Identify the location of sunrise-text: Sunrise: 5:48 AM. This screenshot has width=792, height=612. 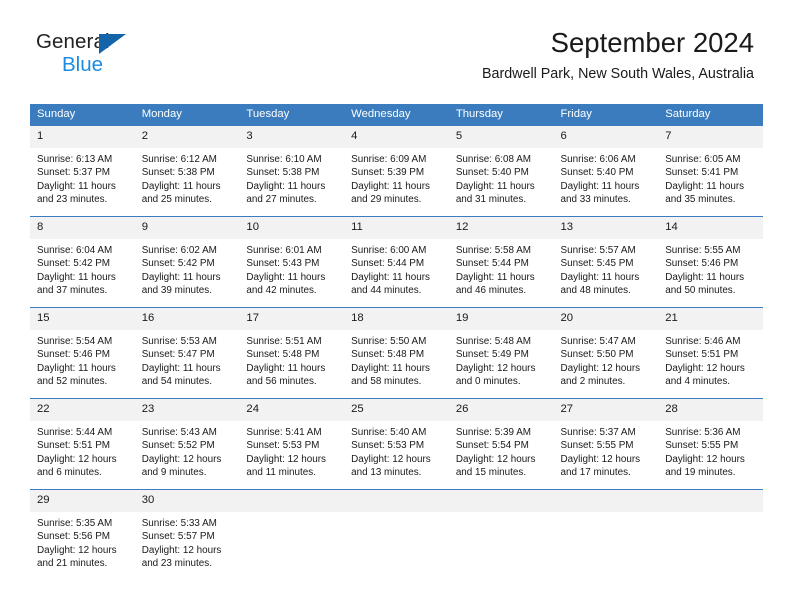
(493, 341).